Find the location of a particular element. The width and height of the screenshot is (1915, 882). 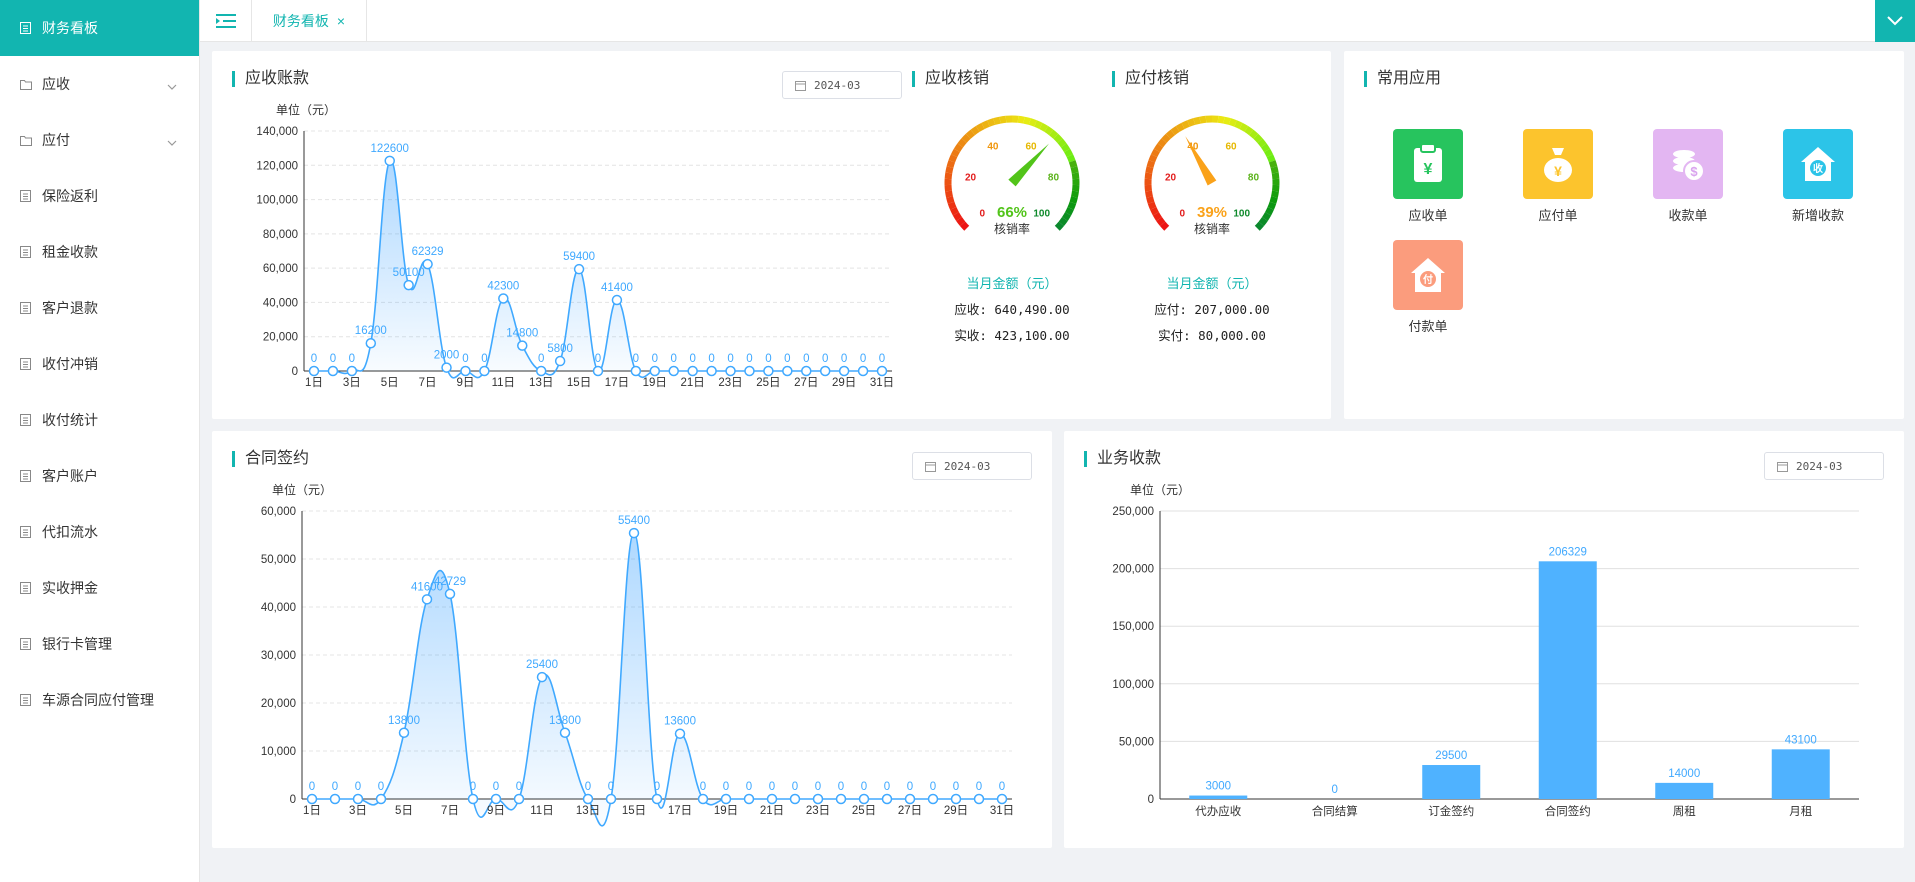

folder-icon is located at coordinates (31, 140).